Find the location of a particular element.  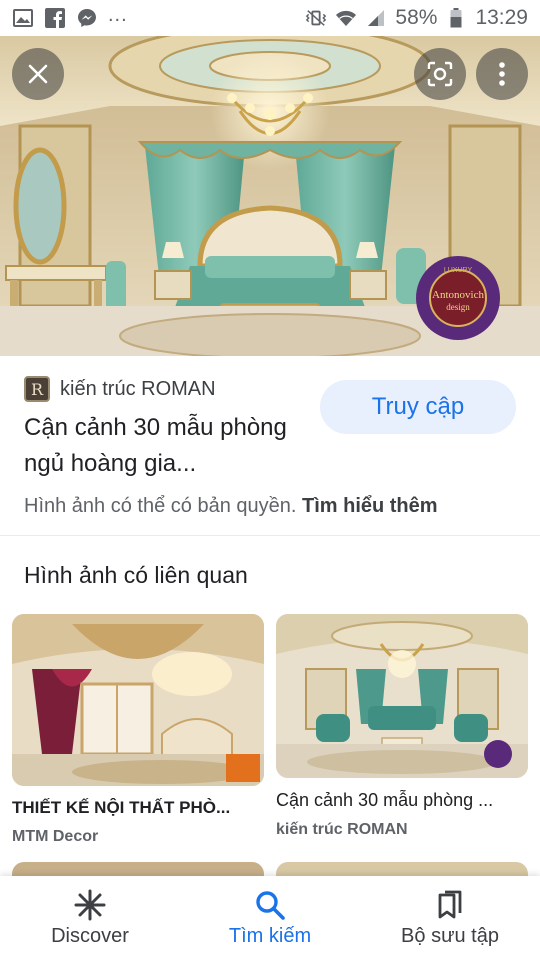

image-notification-icon is located at coordinates (23, 18).